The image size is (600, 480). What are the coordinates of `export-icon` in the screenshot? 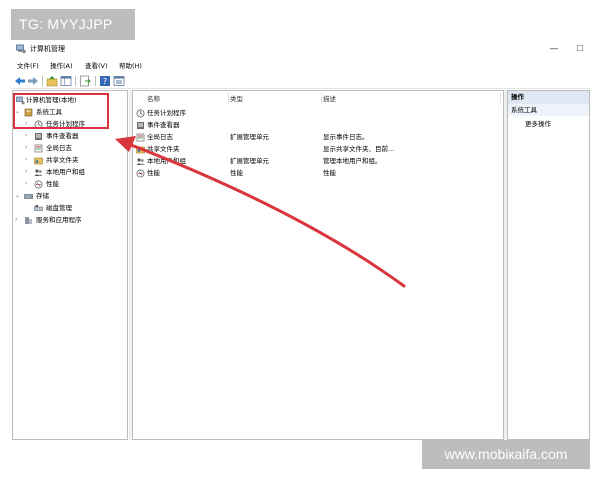 It's located at (85, 81).